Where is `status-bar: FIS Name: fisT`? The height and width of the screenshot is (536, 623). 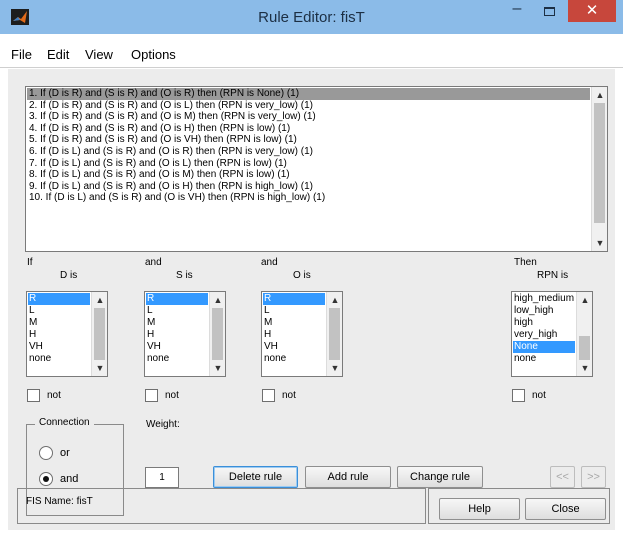
status-bar: FIS Name: fisT is located at coordinates (221, 506).